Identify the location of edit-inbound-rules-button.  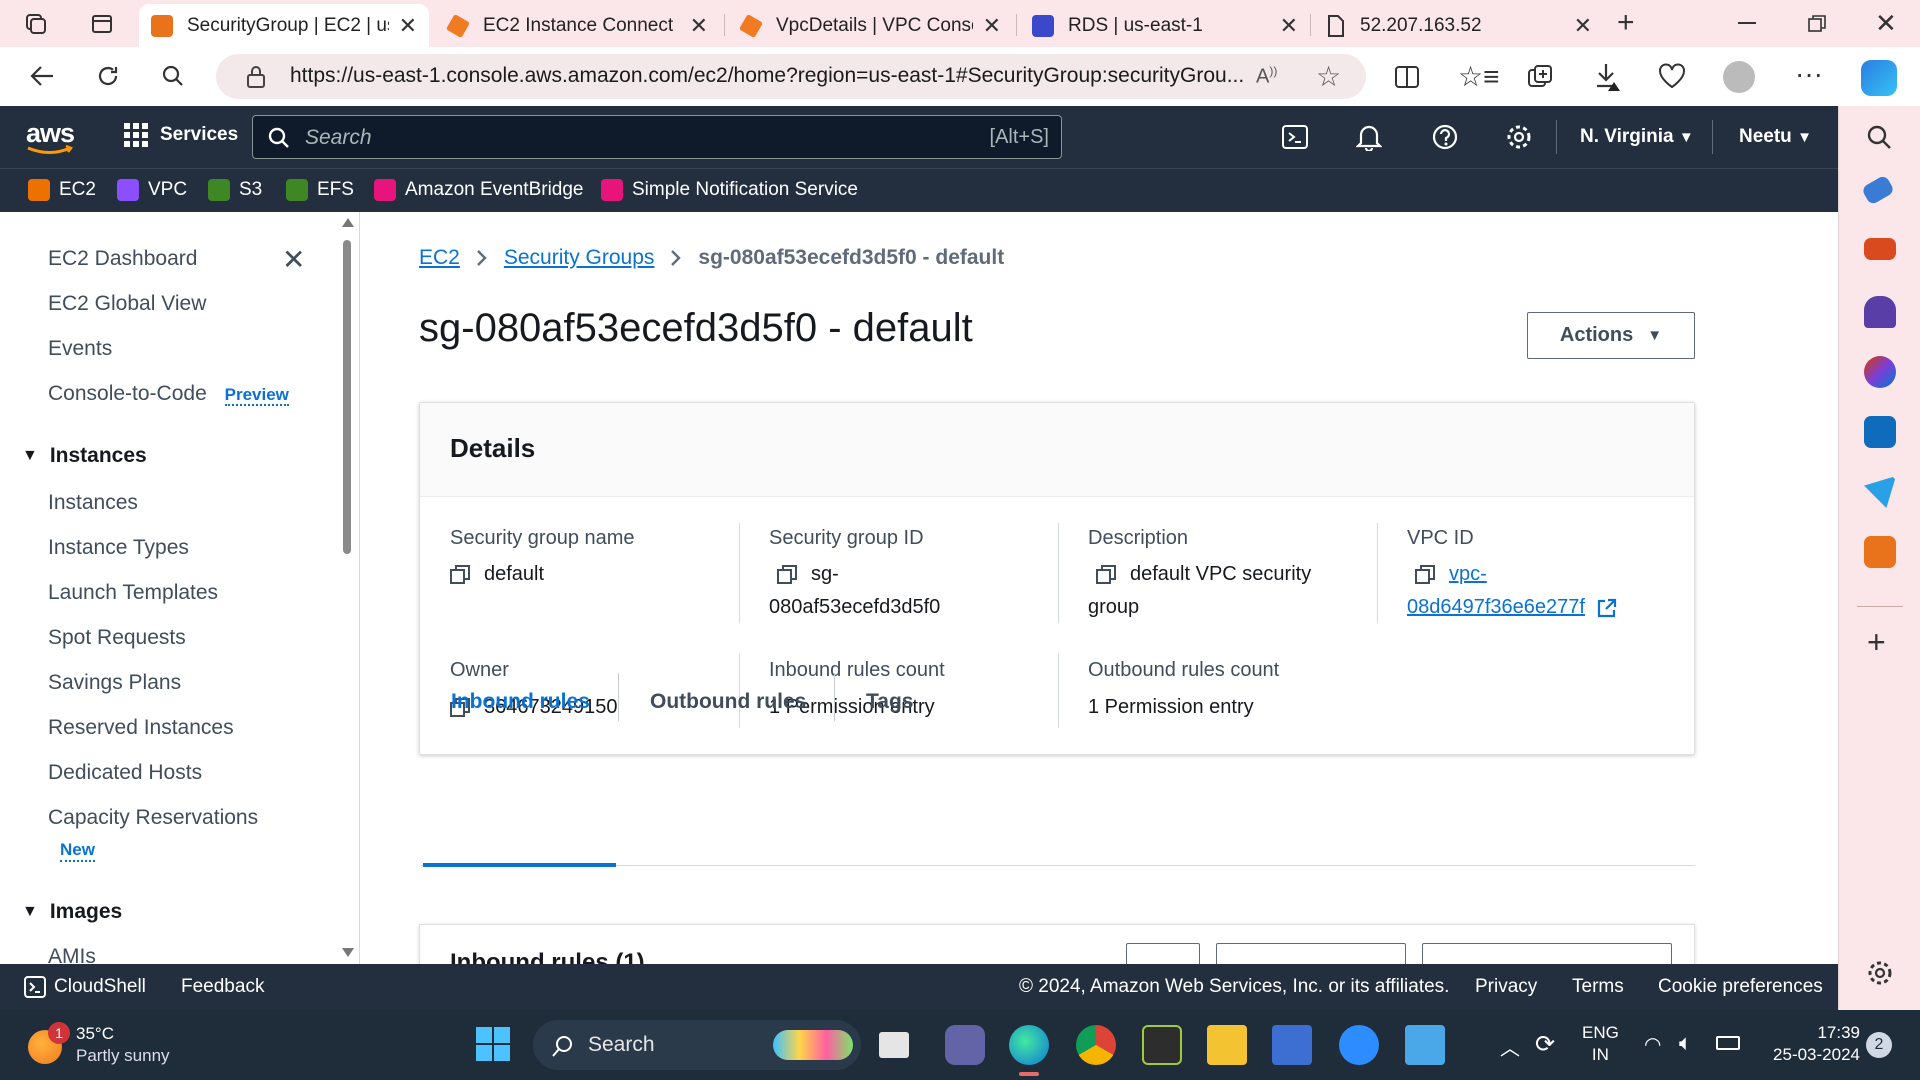
(1547, 953).